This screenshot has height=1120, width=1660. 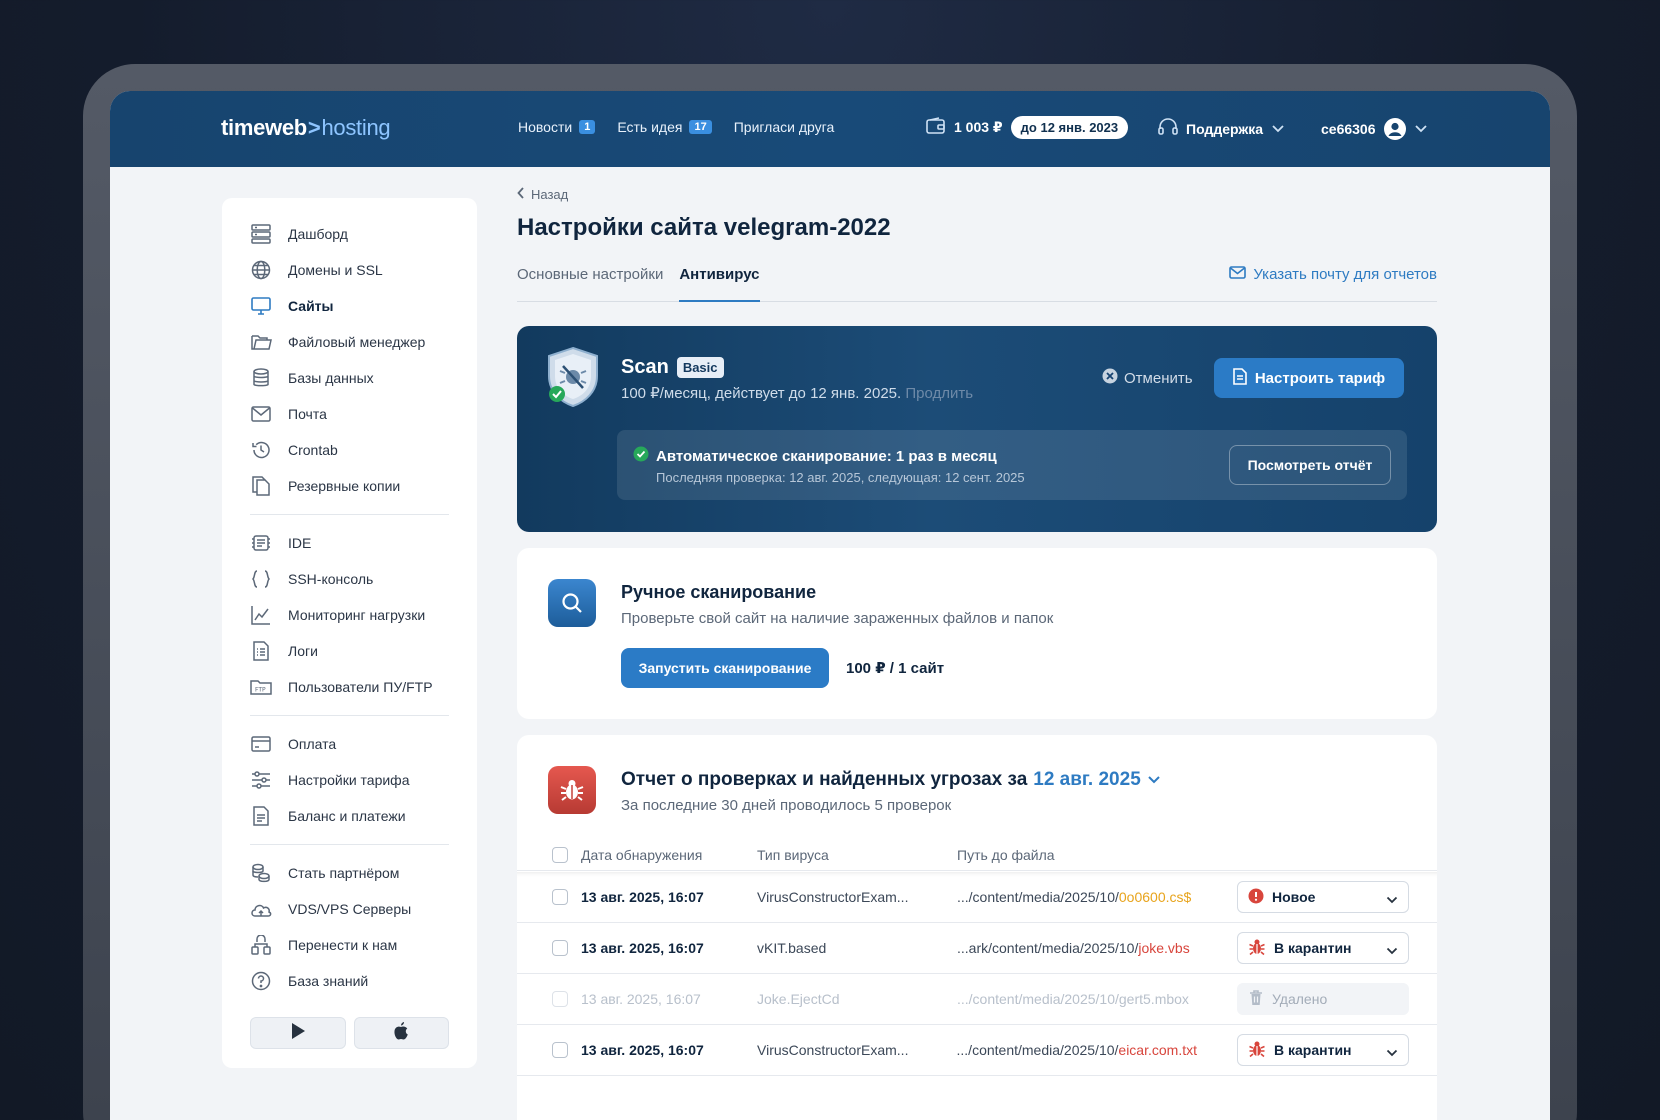 What do you see at coordinates (1374, 129) in the screenshot?
I see `user-menu: ce66306` at bounding box center [1374, 129].